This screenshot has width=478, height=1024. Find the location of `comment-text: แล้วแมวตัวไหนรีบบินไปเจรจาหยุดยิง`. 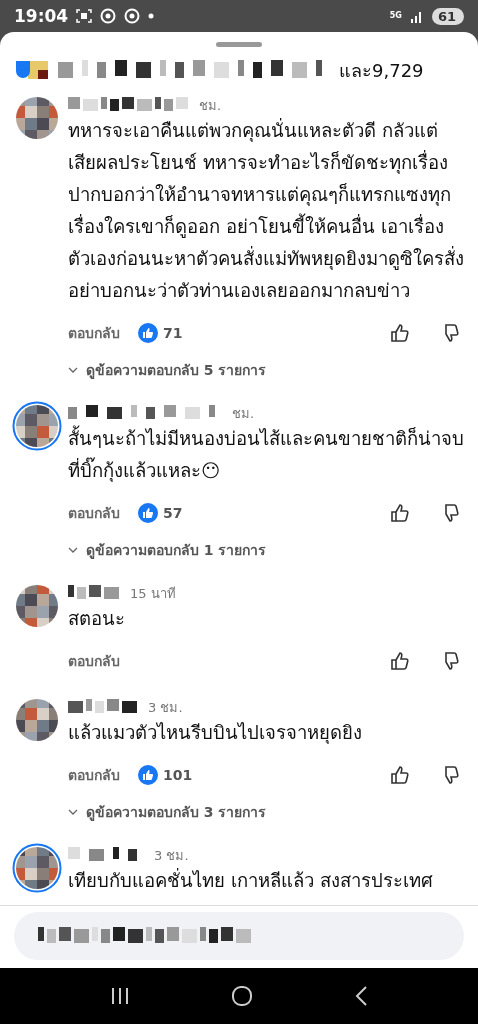

comment-text: แล้วแมวตัวไหนรีบบินไปเจรจาหยุดยิง is located at coordinates (215, 733).